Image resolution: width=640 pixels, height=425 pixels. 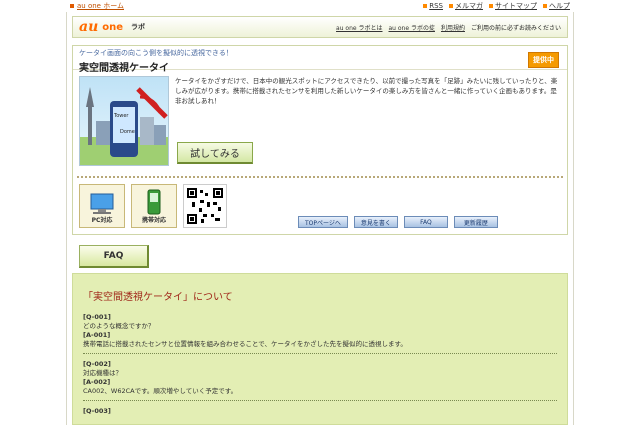 I want to click on labo-rules-link: au one ラボの掟, so click(x=412, y=27).